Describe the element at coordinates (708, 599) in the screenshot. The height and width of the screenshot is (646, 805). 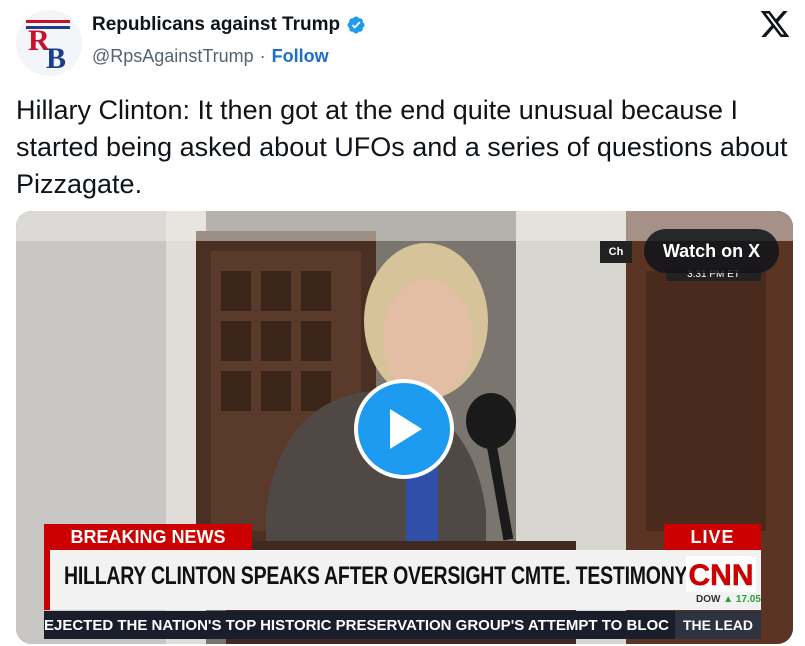
I see `dow-label: DOW` at that location.